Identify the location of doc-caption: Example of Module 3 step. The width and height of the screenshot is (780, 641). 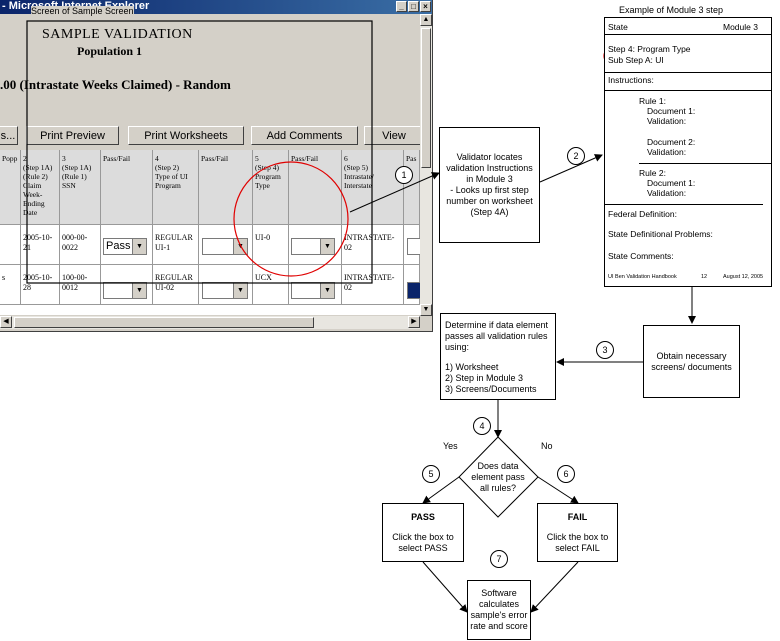
(671, 10).